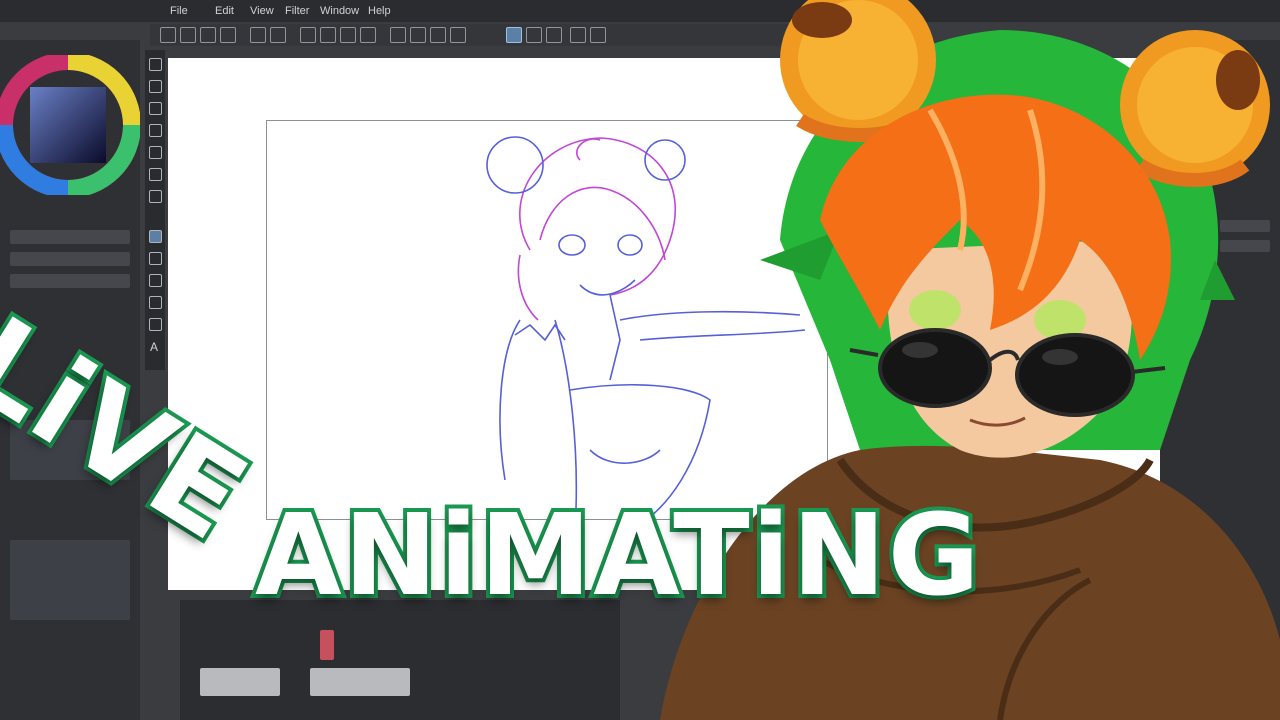  I want to click on undo-icon, so click(258, 35).